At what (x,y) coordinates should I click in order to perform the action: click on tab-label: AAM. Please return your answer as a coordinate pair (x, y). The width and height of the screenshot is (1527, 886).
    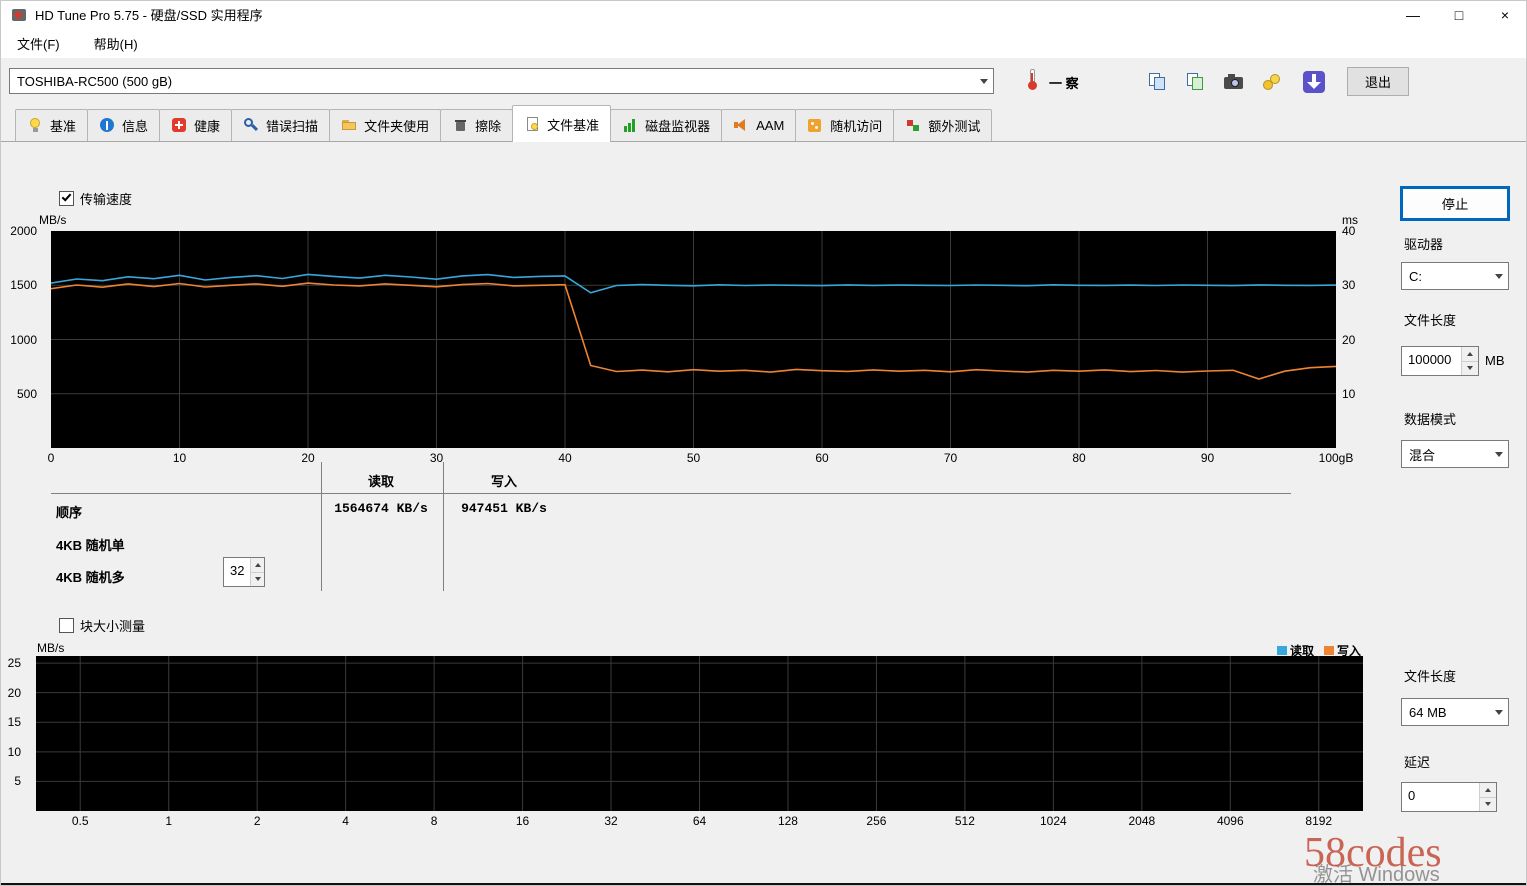
    Looking at the image, I should click on (770, 125).